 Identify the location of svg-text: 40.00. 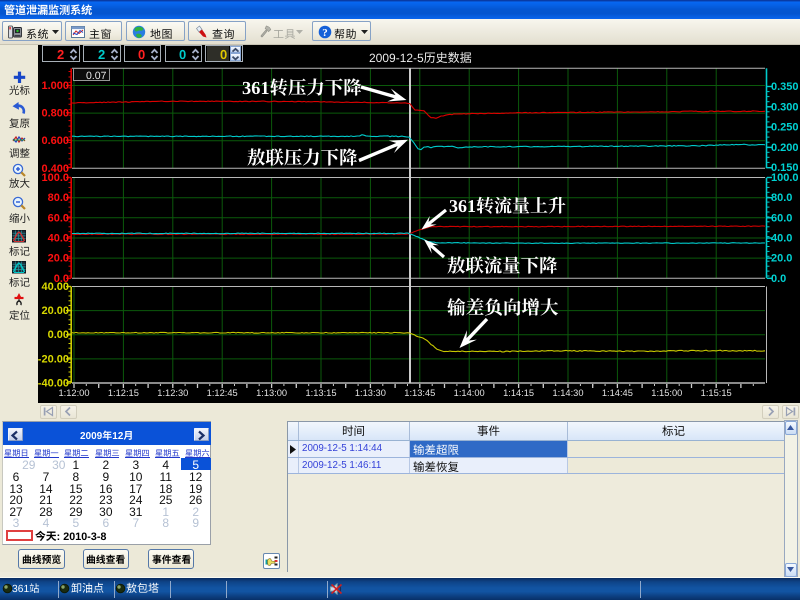
(55, 287).